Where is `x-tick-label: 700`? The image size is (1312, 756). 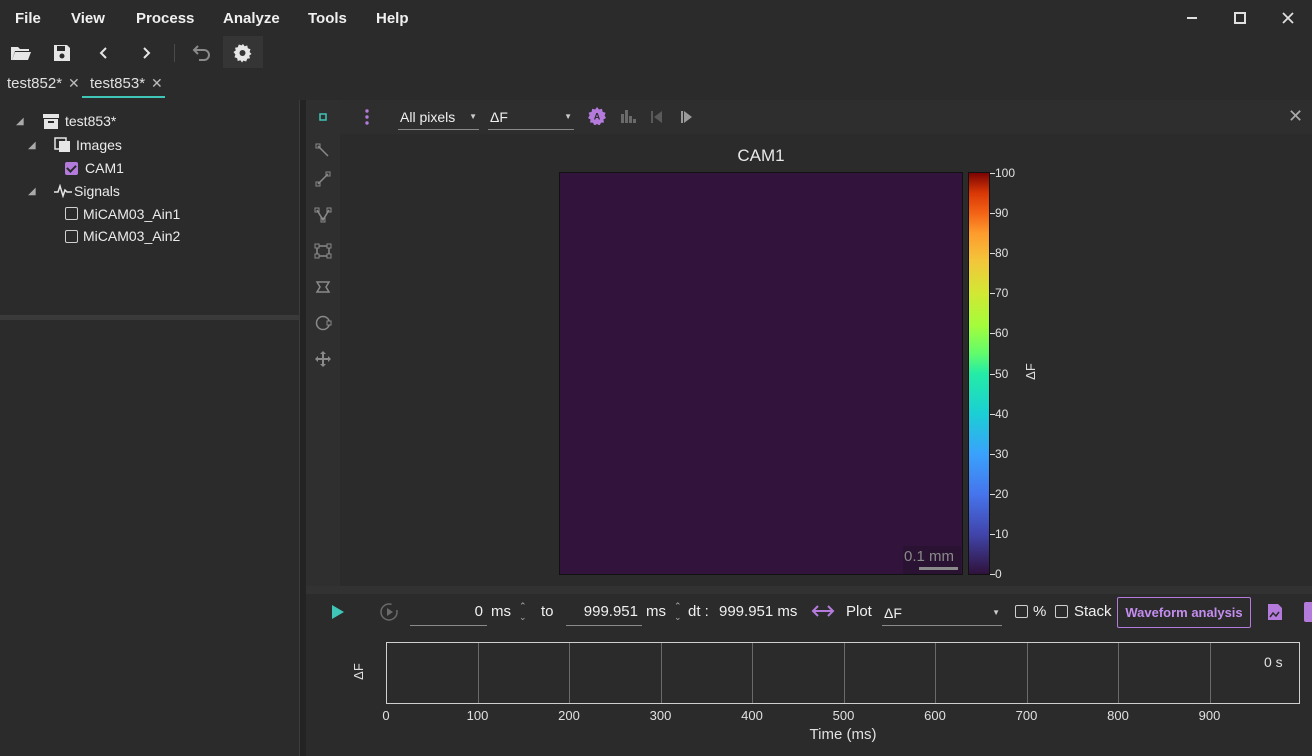
x-tick-label: 700 is located at coordinates (1026, 715).